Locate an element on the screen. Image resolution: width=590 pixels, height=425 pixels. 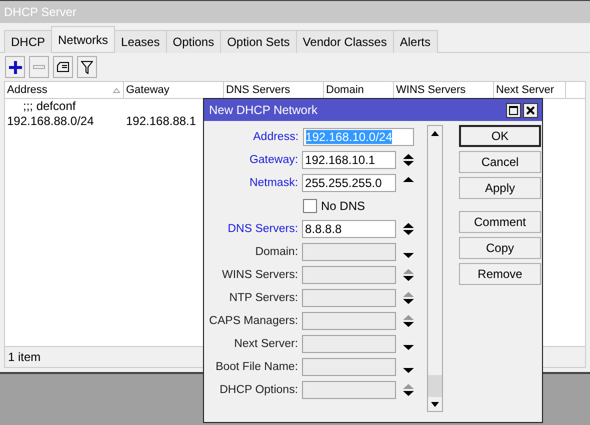
column-header: Gateway is located at coordinates (174, 90).